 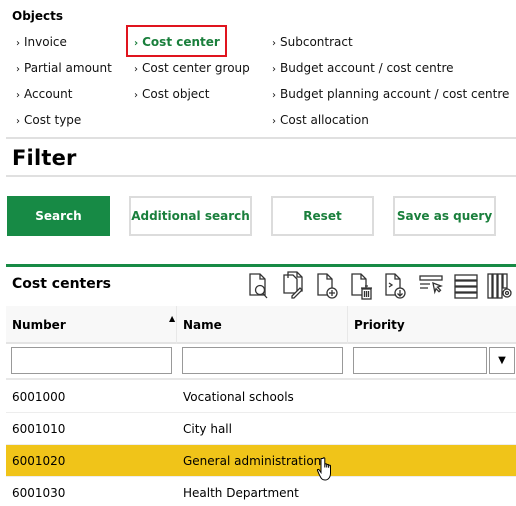 I want to click on object-link-cost-type: › Cost type, so click(x=48, y=120).